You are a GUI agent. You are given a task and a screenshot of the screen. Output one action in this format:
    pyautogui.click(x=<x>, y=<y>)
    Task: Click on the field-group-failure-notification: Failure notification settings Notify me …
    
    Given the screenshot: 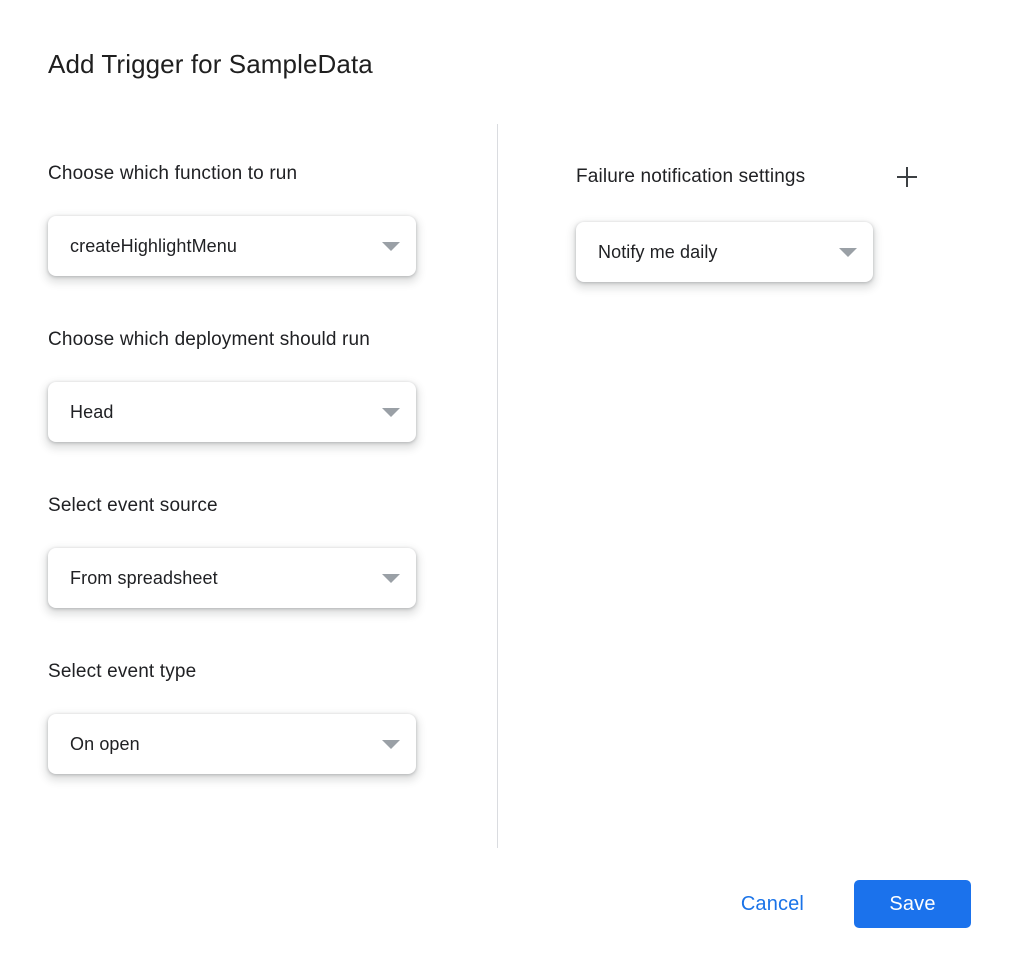 What is the action you would take?
    pyautogui.click(x=776, y=221)
    